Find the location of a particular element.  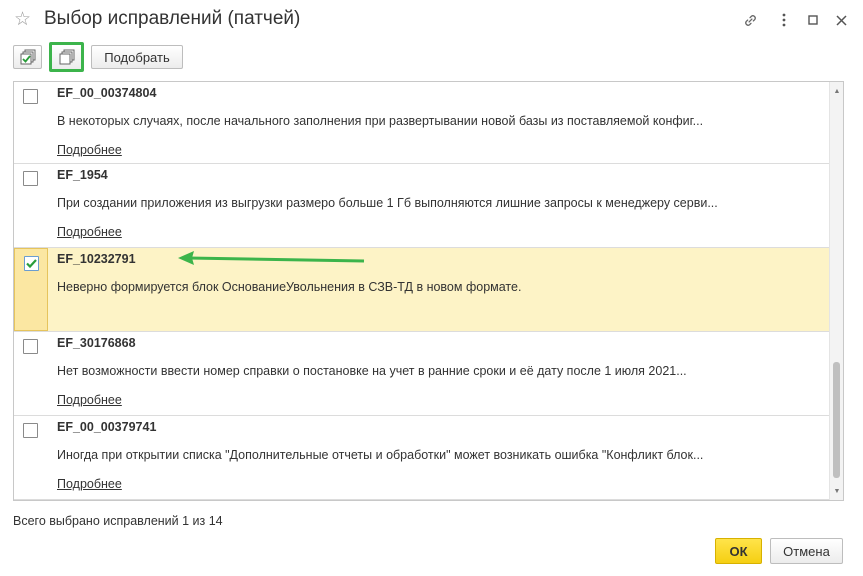

patch-code: EF_00_00374804 is located at coordinates (107, 93).